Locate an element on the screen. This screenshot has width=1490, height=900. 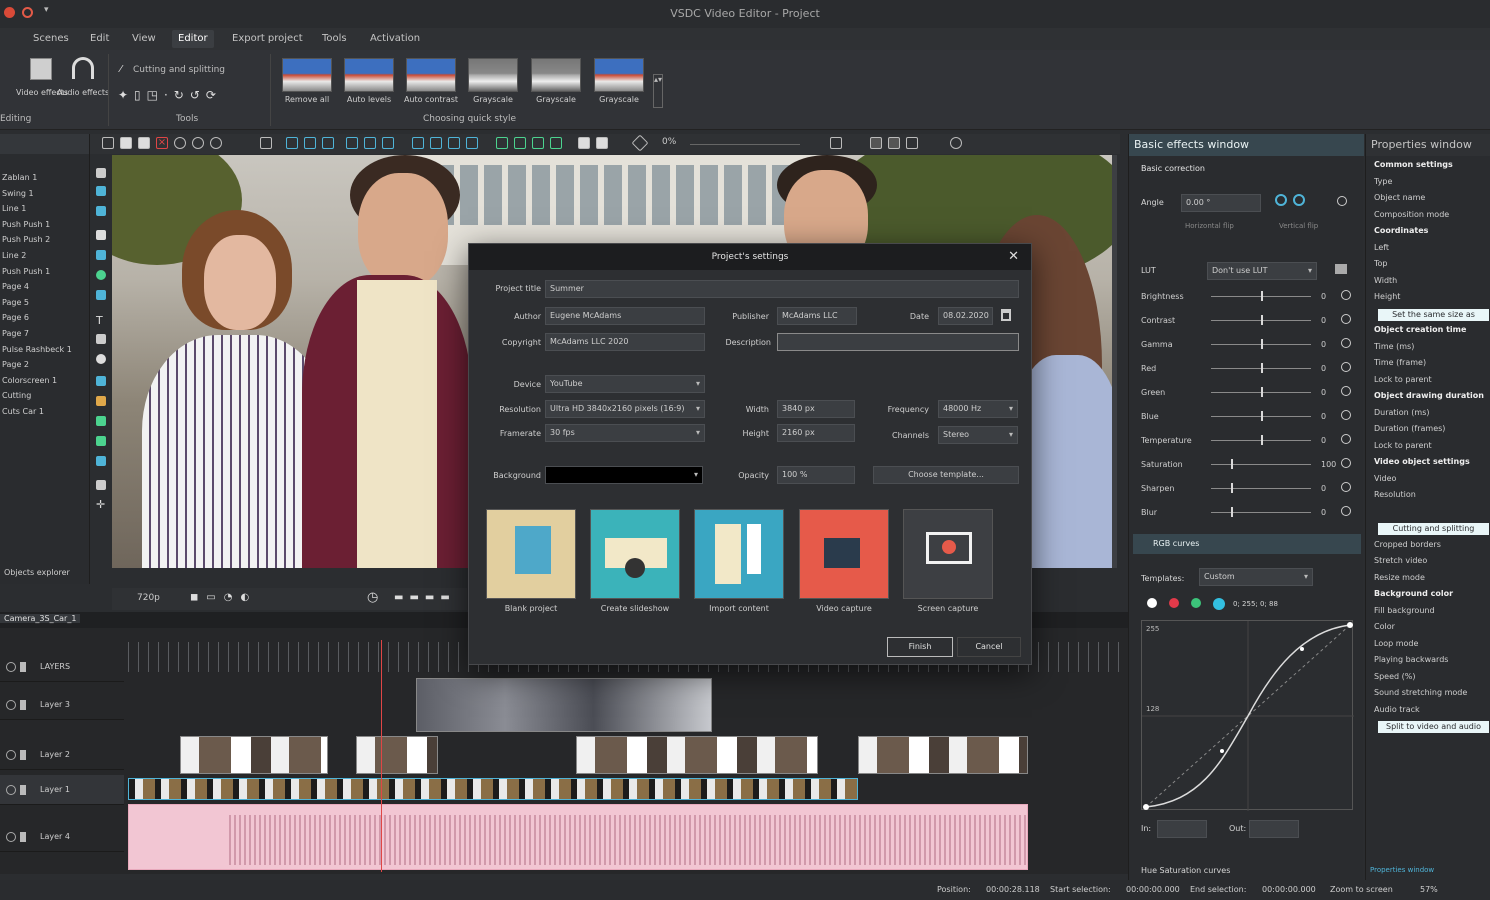
view-mode-icon is located at coordinates (876, 143).